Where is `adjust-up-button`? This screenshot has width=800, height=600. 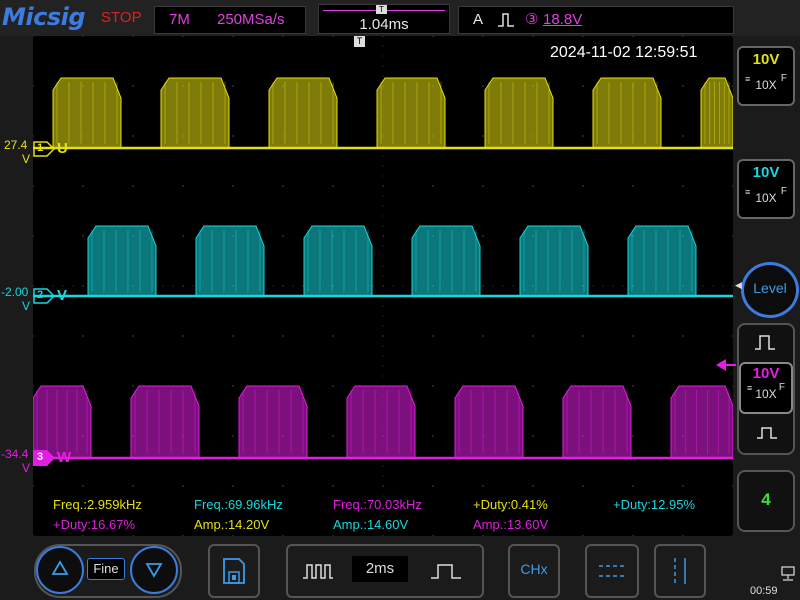
adjust-up-button is located at coordinates (60, 570).